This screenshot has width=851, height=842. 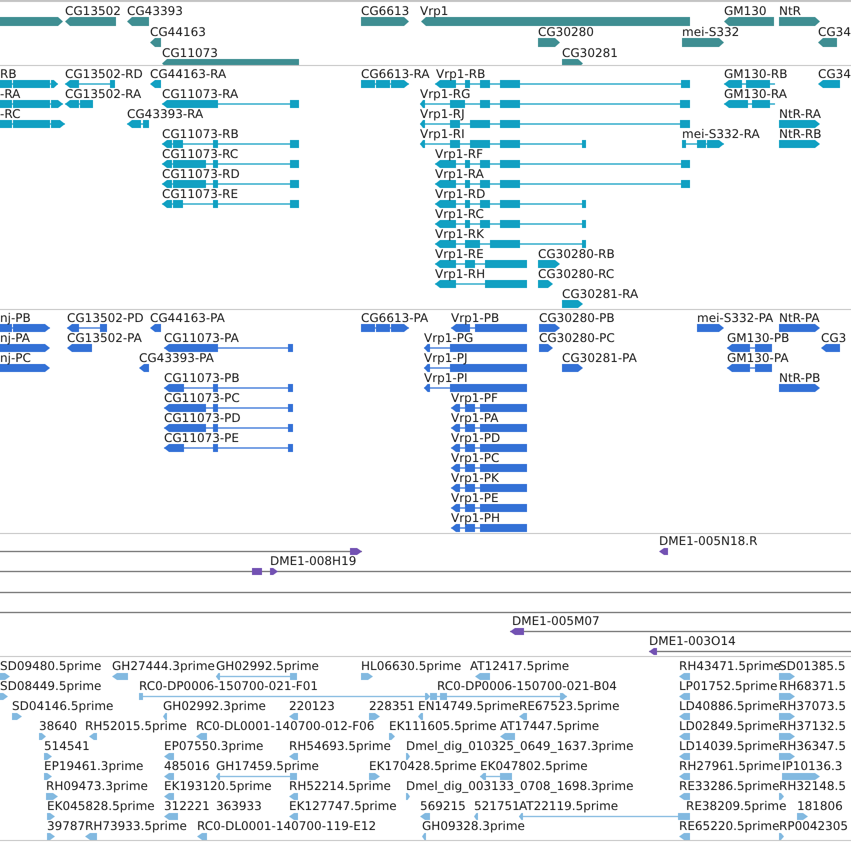 I want to click on feature-label: RH68371.5, so click(x=812, y=686).